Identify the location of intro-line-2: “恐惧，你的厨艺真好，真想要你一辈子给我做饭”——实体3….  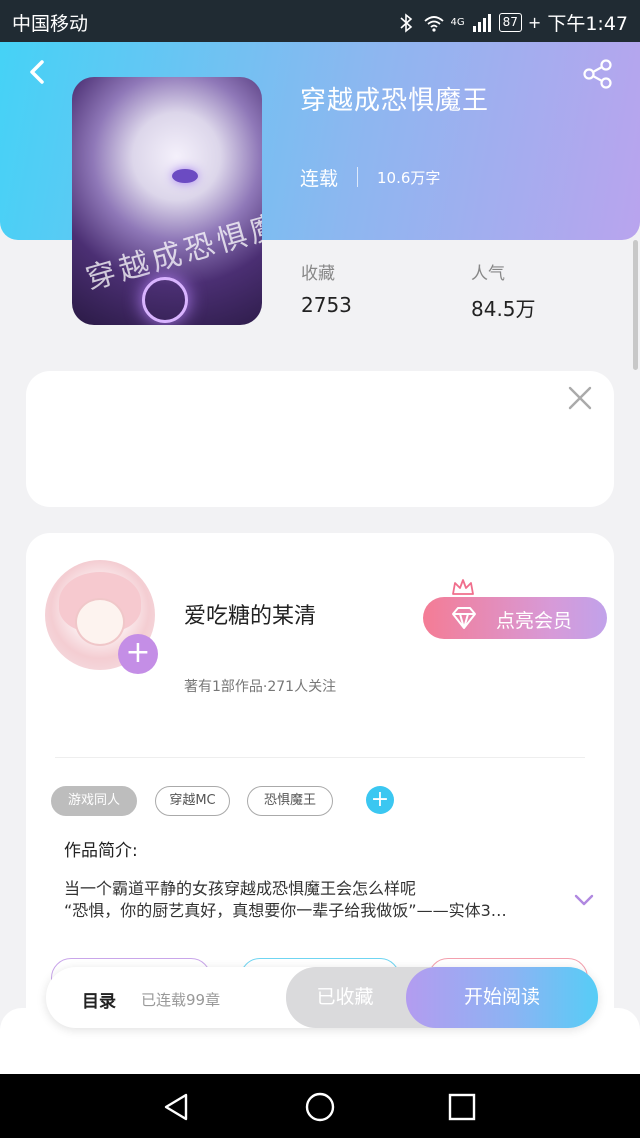
(285, 910).